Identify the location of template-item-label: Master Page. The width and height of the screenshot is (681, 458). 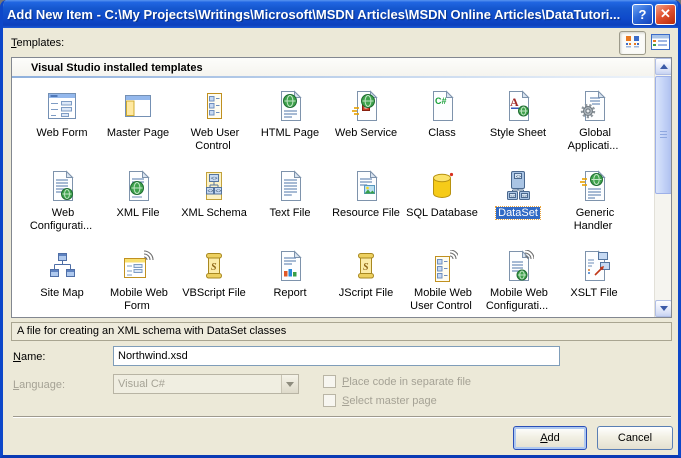
(138, 133).